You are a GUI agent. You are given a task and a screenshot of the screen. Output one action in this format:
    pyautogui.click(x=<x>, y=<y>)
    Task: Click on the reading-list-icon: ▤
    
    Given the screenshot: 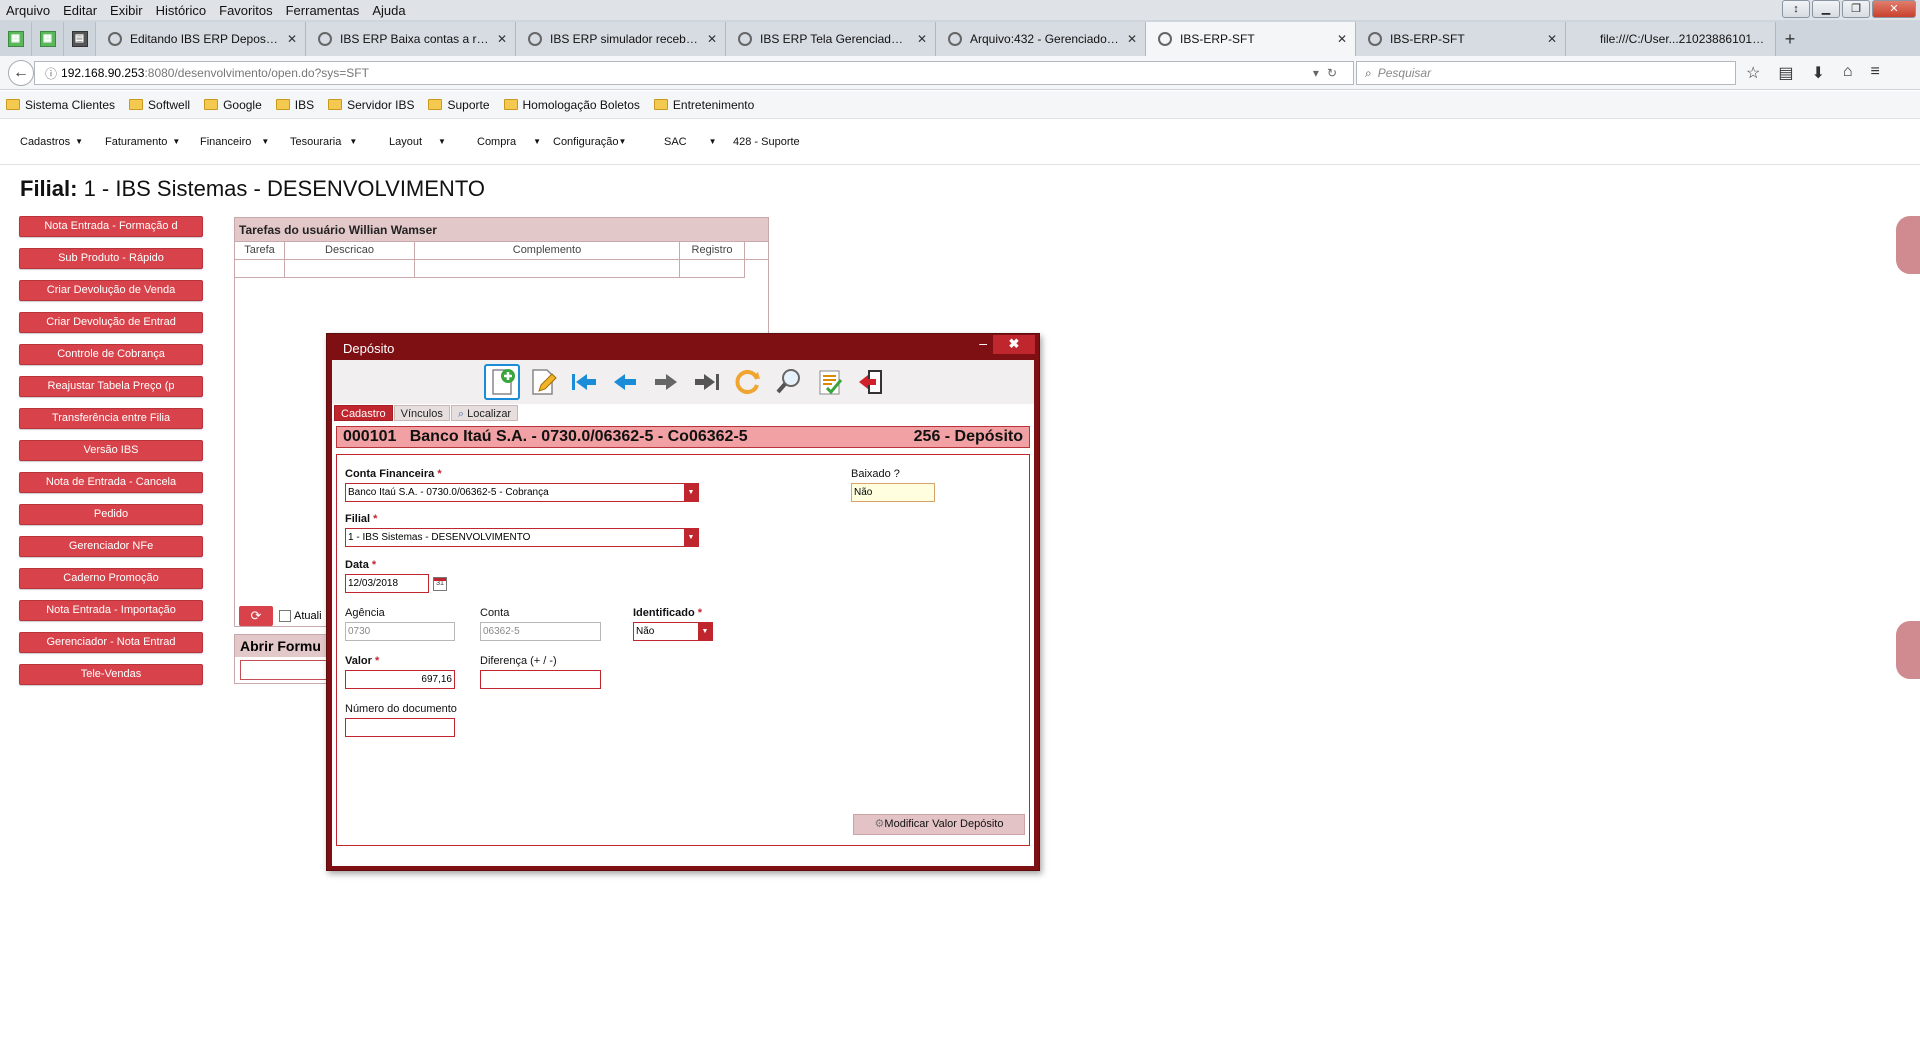 What is the action you would take?
    pyautogui.click(x=1785, y=73)
    